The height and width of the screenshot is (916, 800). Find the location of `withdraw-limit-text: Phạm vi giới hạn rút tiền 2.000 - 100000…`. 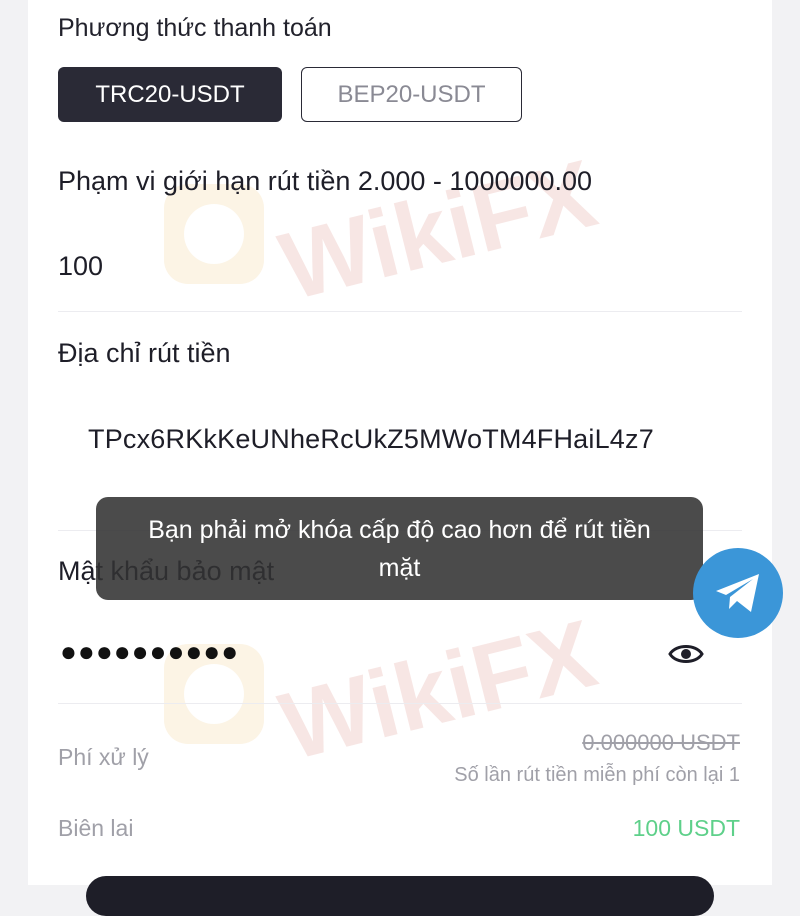

withdraw-limit-text: Phạm vi giới hạn rút tiền 2.000 - 100000… is located at coordinates (325, 181).